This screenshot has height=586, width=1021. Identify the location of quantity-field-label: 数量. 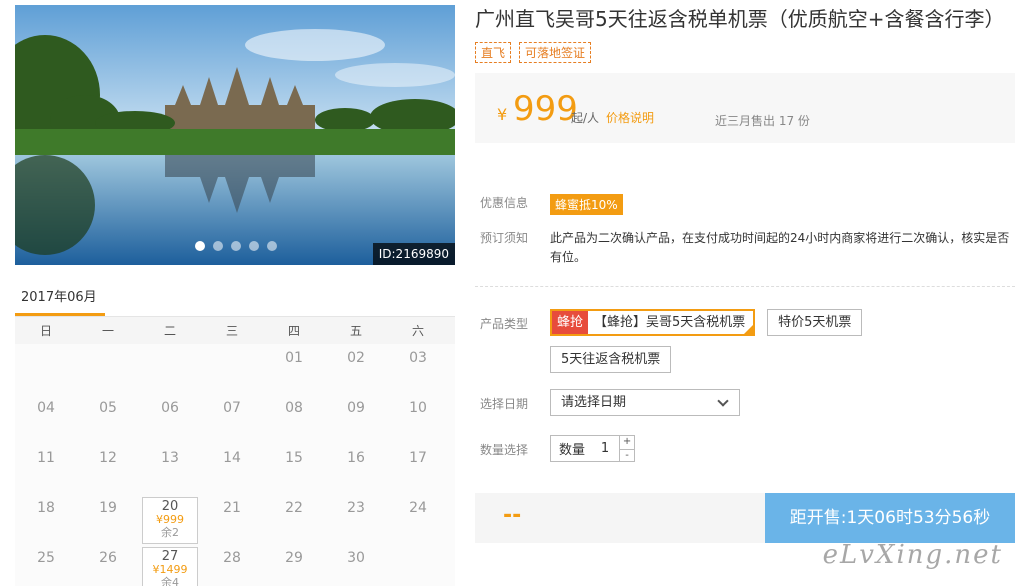
(572, 450).